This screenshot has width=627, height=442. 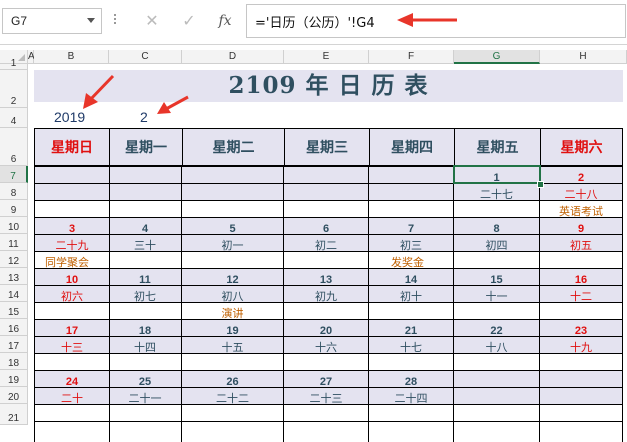 What do you see at coordinates (14, 361) in the screenshot?
I see `row-header-18: 18` at bounding box center [14, 361].